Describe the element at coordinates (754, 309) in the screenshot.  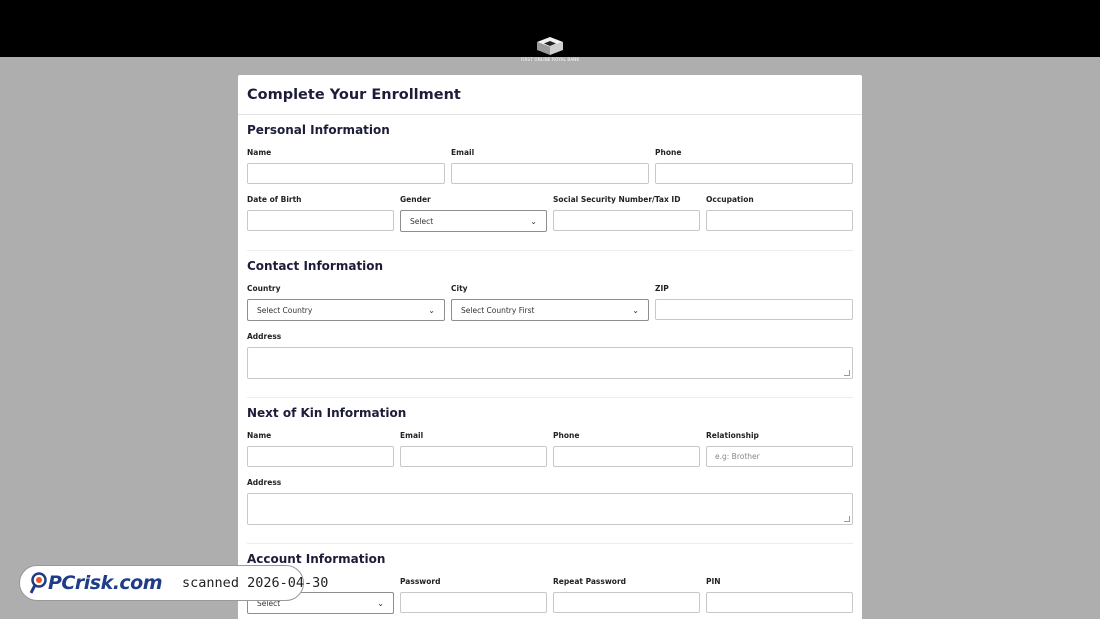
I see `zip-input` at that location.